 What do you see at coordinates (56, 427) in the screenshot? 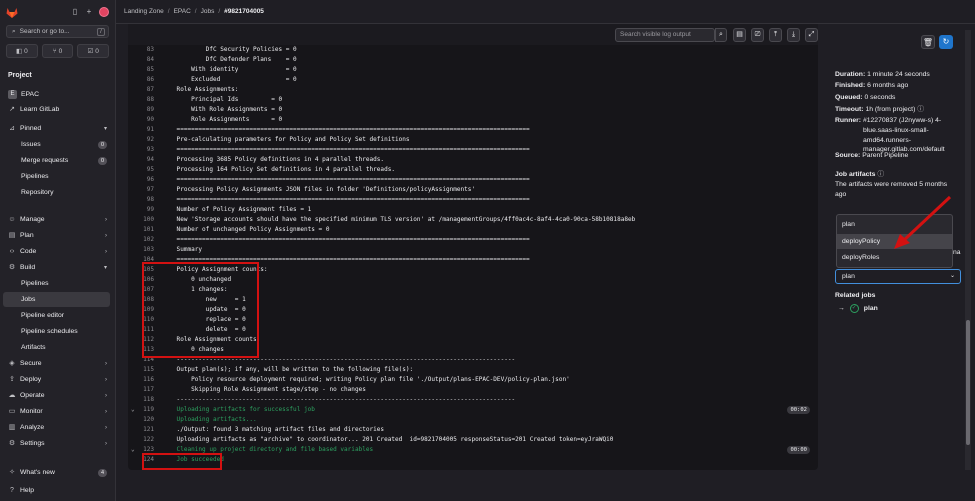
I see `sidebar-item-analyze: ▥ Analyze ›` at bounding box center [56, 427].